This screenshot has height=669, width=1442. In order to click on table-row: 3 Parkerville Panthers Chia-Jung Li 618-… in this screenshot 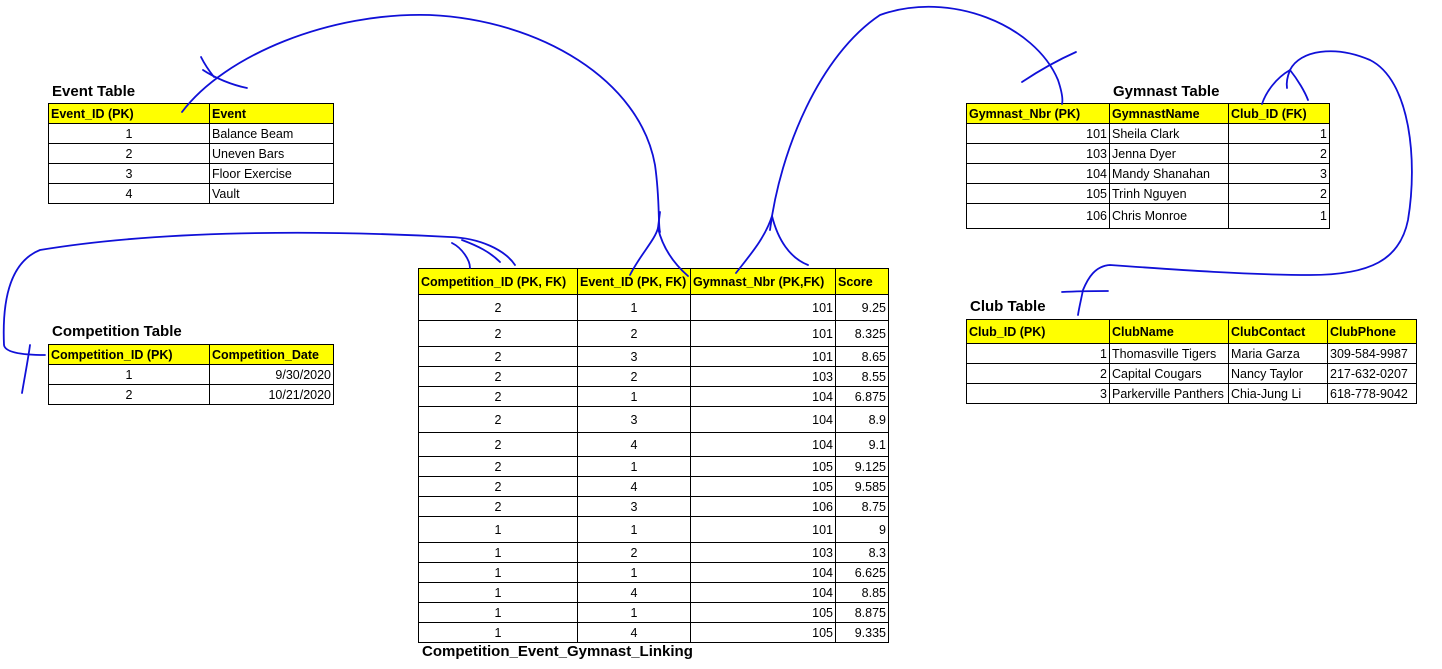, I will do `click(1191, 393)`.